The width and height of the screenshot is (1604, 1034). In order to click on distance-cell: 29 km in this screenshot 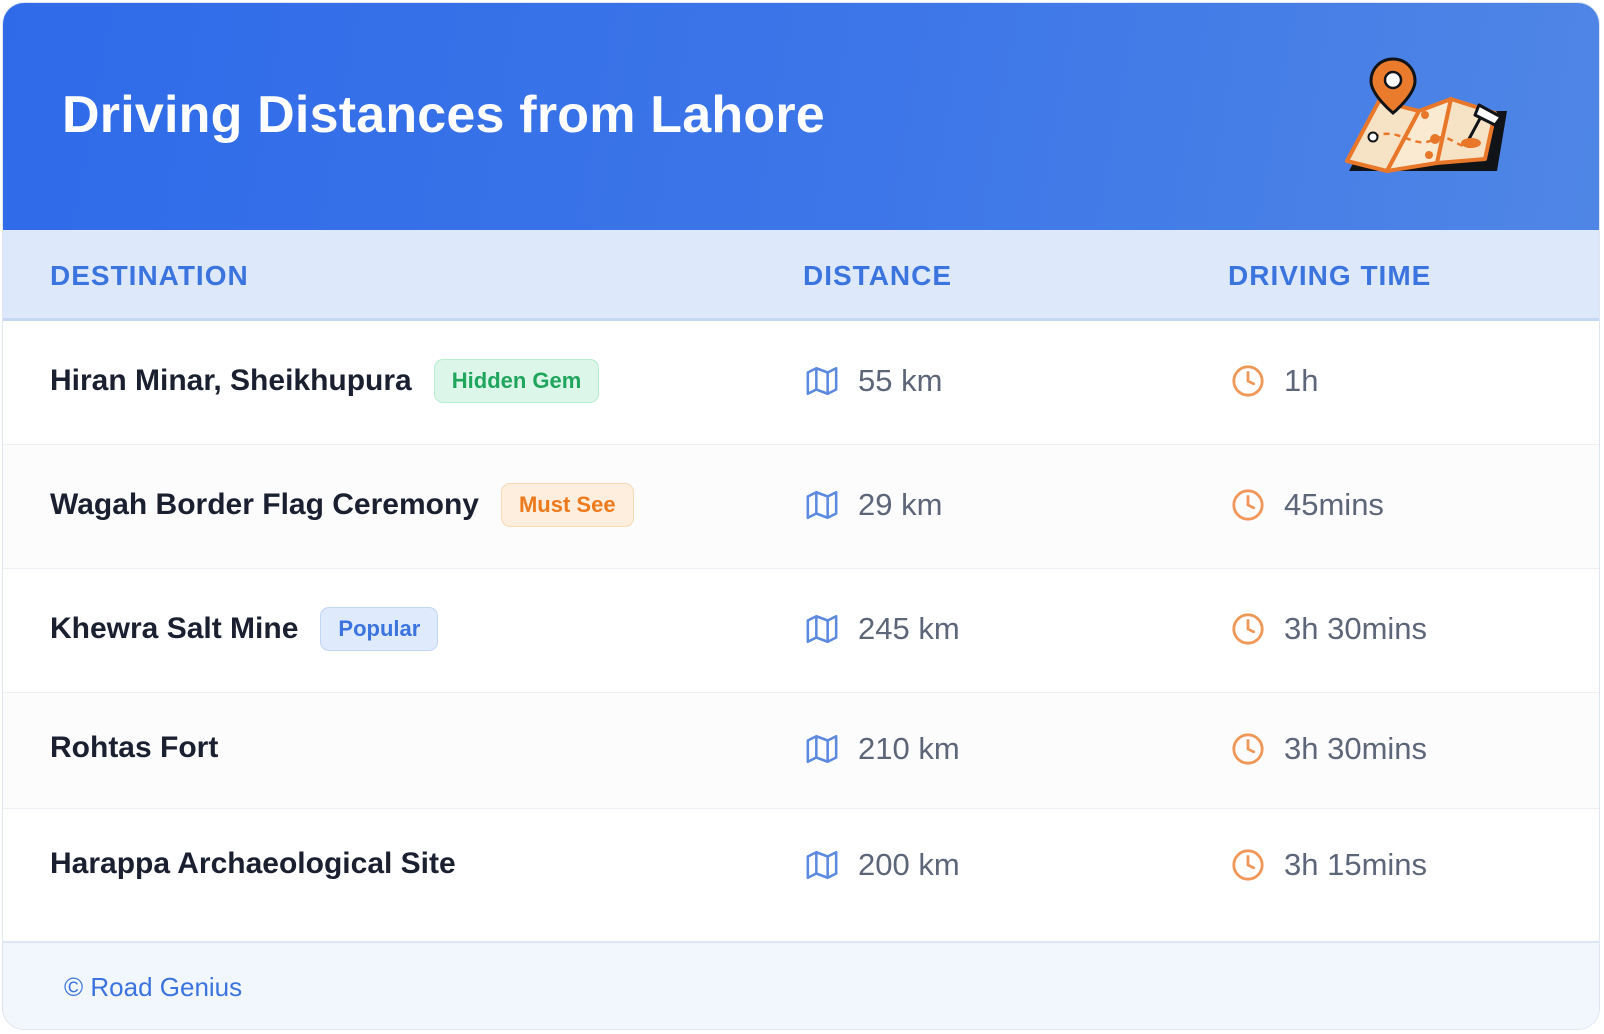, I will do `click(873, 505)`.